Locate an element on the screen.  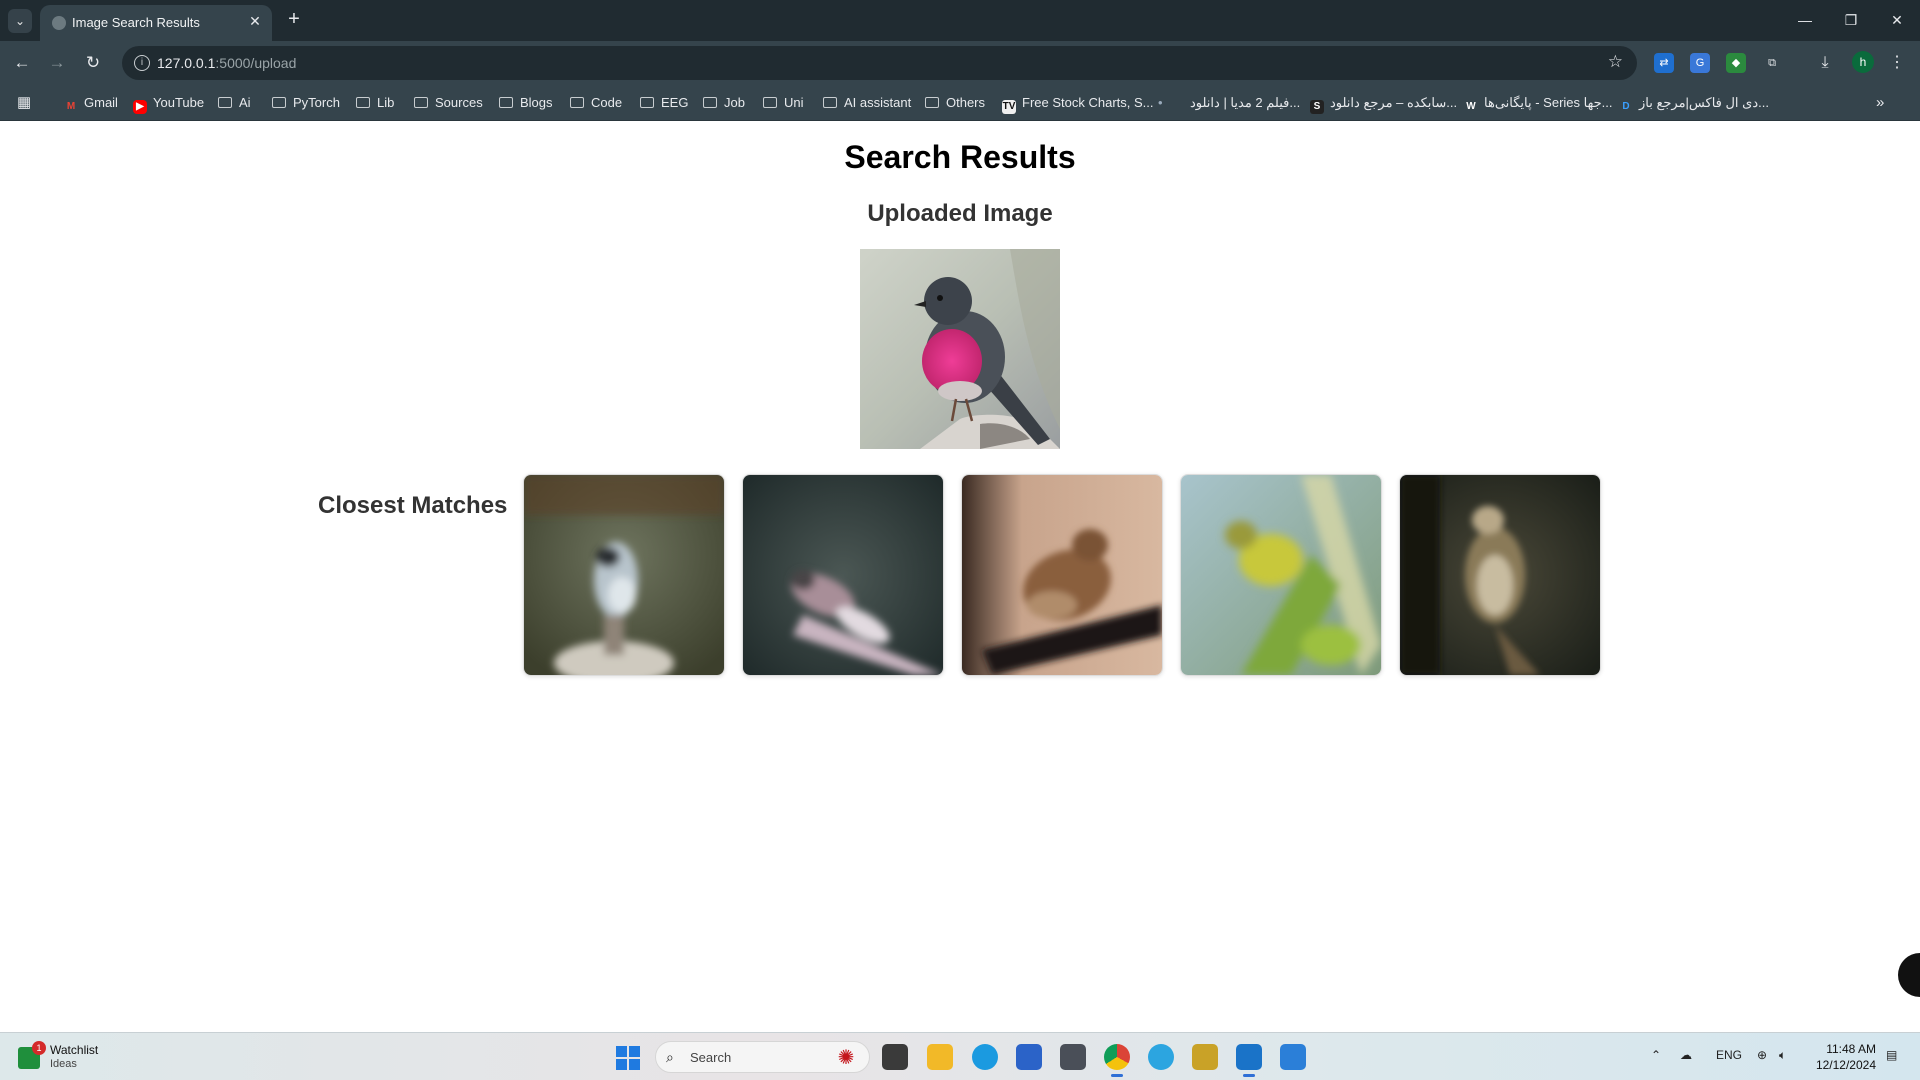
site-icon: D is located at coordinates (1626, 106).